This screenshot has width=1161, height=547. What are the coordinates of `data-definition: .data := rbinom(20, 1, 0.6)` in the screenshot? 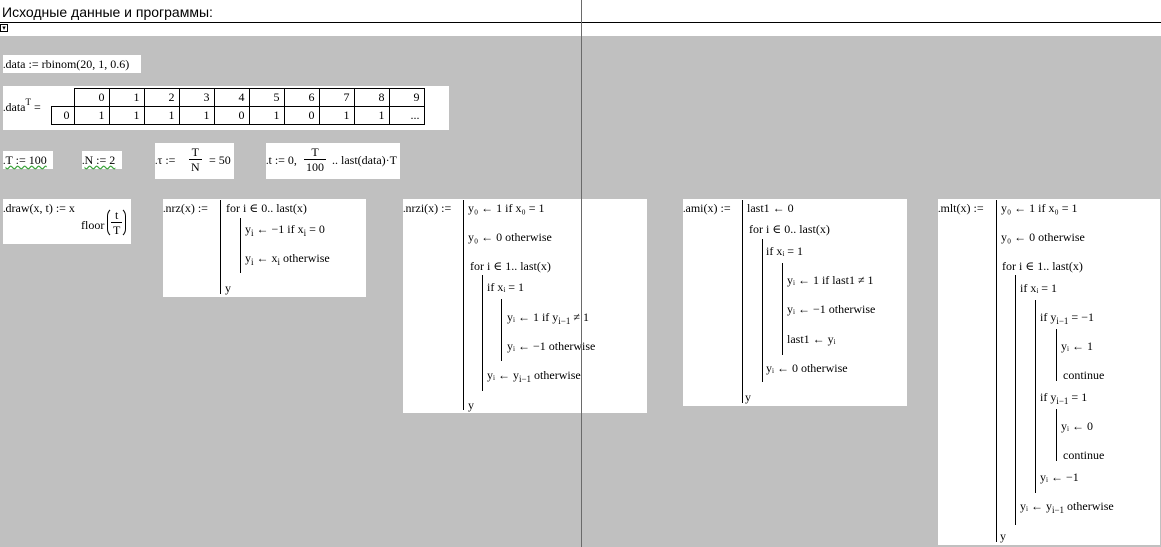 It's located at (72, 64).